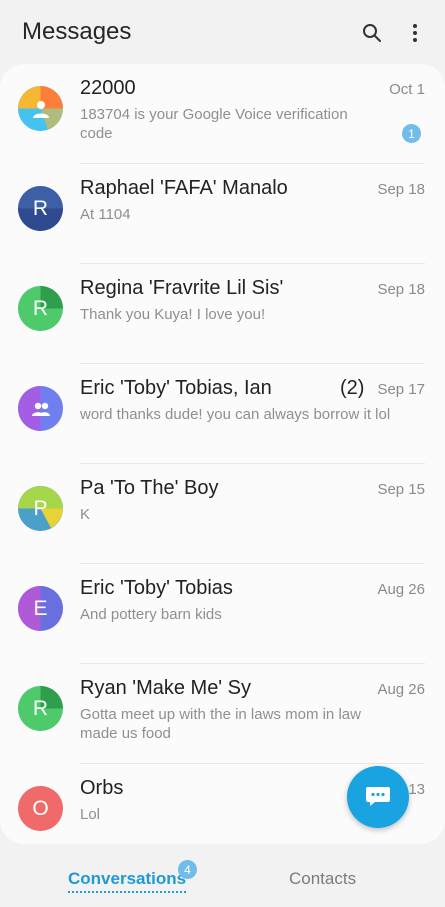 This screenshot has height=907, width=445. I want to click on more-options-icon, so click(415, 33).